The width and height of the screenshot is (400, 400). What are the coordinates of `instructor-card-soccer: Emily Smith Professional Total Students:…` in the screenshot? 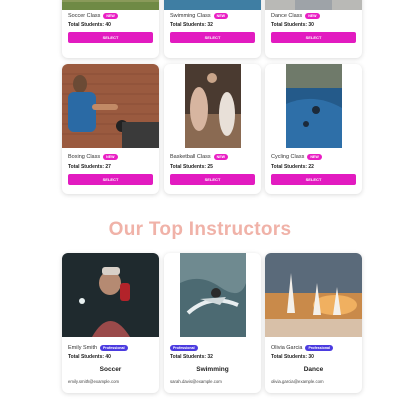 It's located at (110, 323).